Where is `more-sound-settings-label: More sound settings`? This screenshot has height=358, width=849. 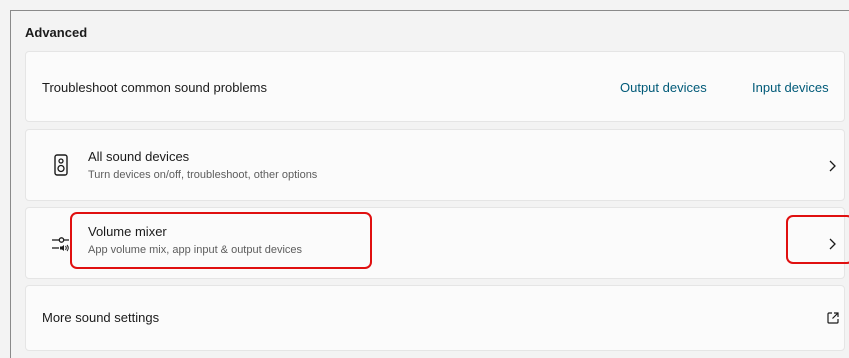 more-sound-settings-label: More sound settings is located at coordinates (101, 317).